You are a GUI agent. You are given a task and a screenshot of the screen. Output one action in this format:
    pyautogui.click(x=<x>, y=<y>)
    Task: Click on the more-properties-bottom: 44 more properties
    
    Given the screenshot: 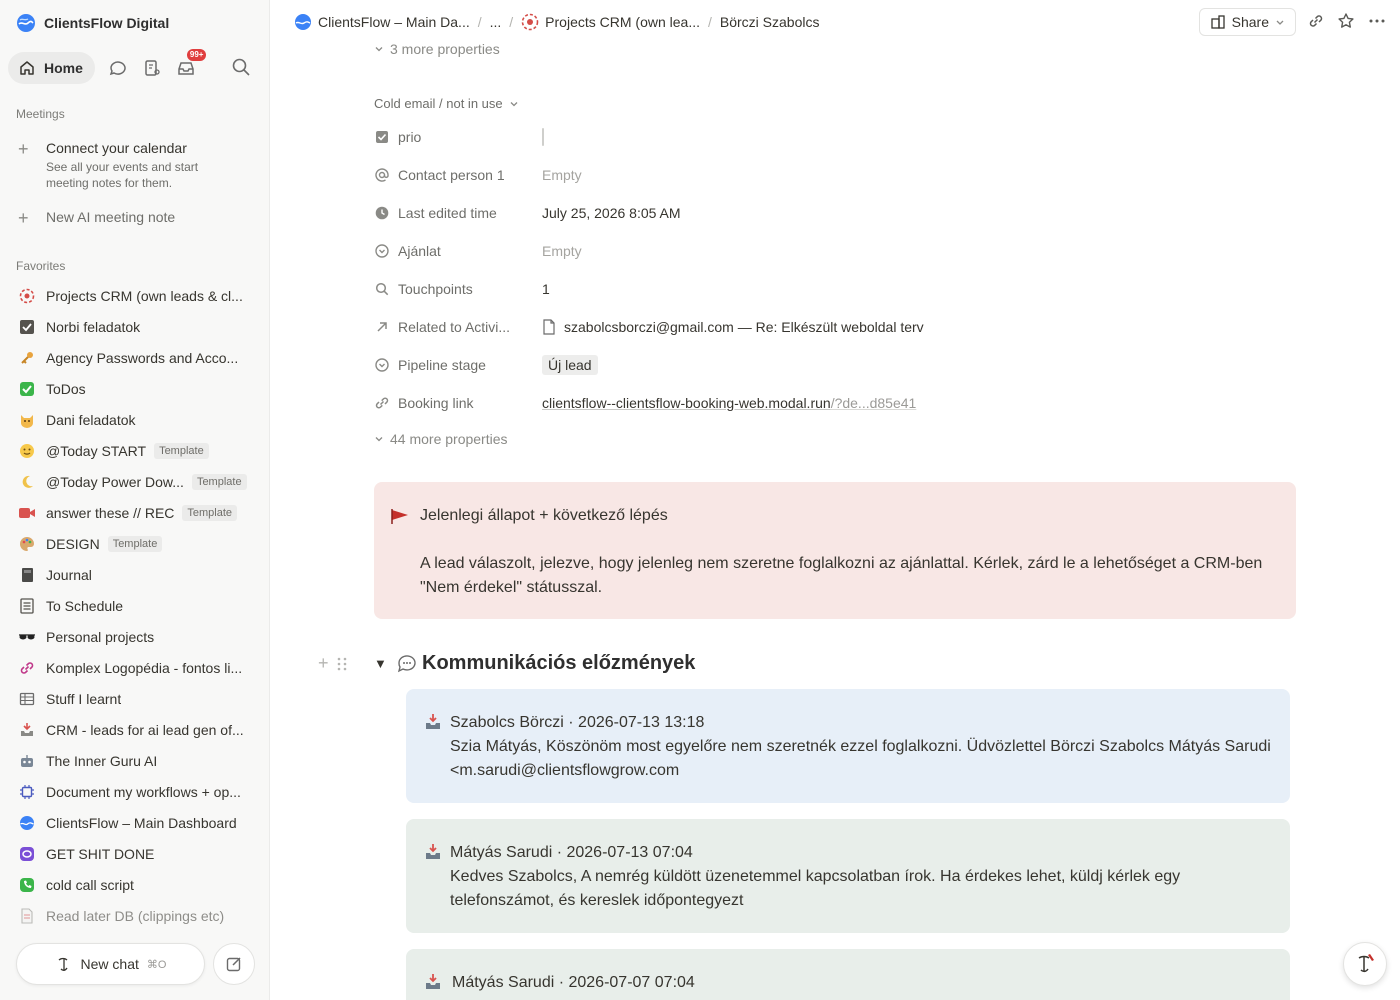 What is the action you would take?
    pyautogui.click(x=441, y=439)
    